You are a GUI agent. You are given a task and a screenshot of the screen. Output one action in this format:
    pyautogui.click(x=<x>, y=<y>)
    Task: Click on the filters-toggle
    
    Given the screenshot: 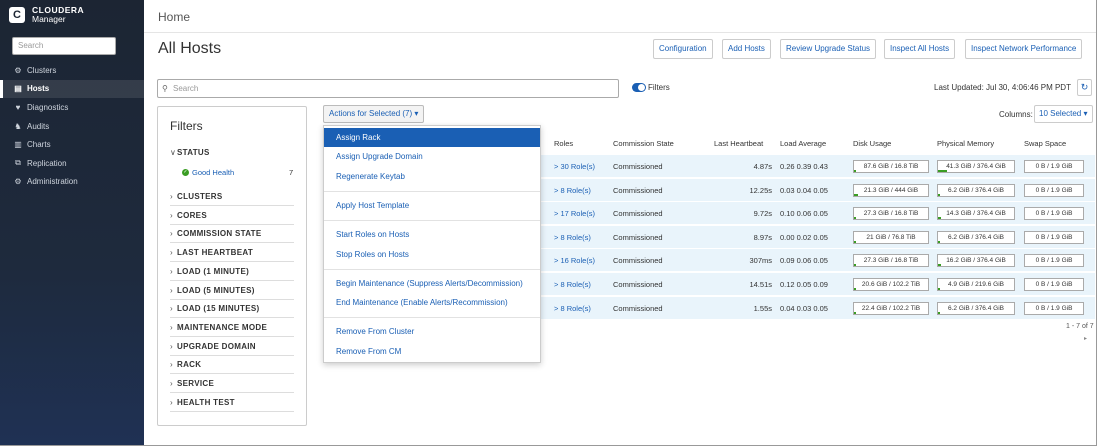 What is the action you would take?
    pyautogui.click(x=639, y=87)
    